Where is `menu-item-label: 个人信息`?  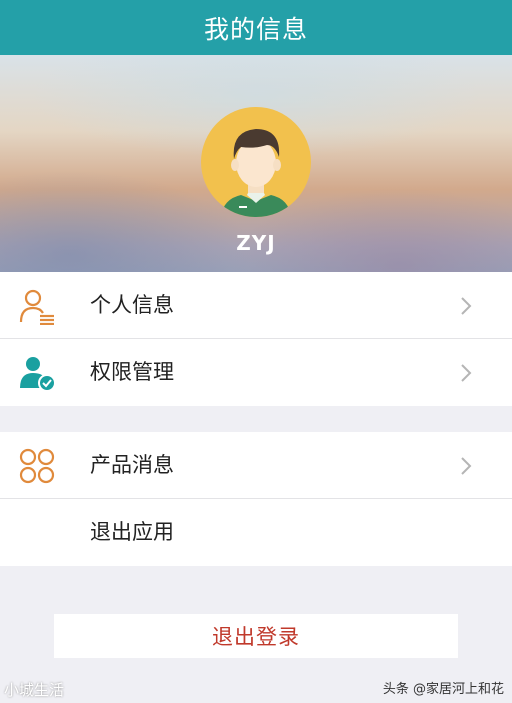
menu-item-label: 个人信息 is located at coordinates (132, 305).